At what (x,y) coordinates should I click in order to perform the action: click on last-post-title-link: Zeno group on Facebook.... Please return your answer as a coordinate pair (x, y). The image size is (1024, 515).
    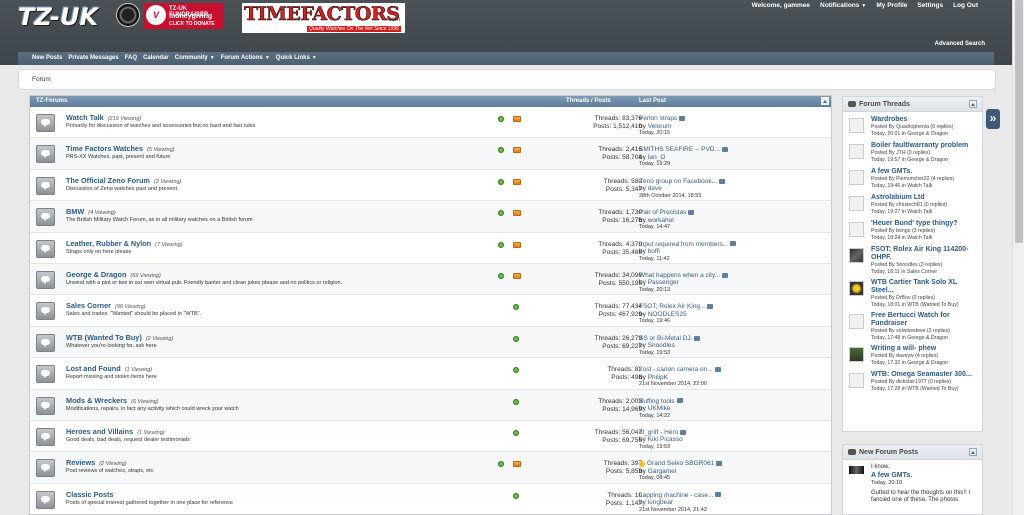
    Looking at the image, I should click on (678, 181).